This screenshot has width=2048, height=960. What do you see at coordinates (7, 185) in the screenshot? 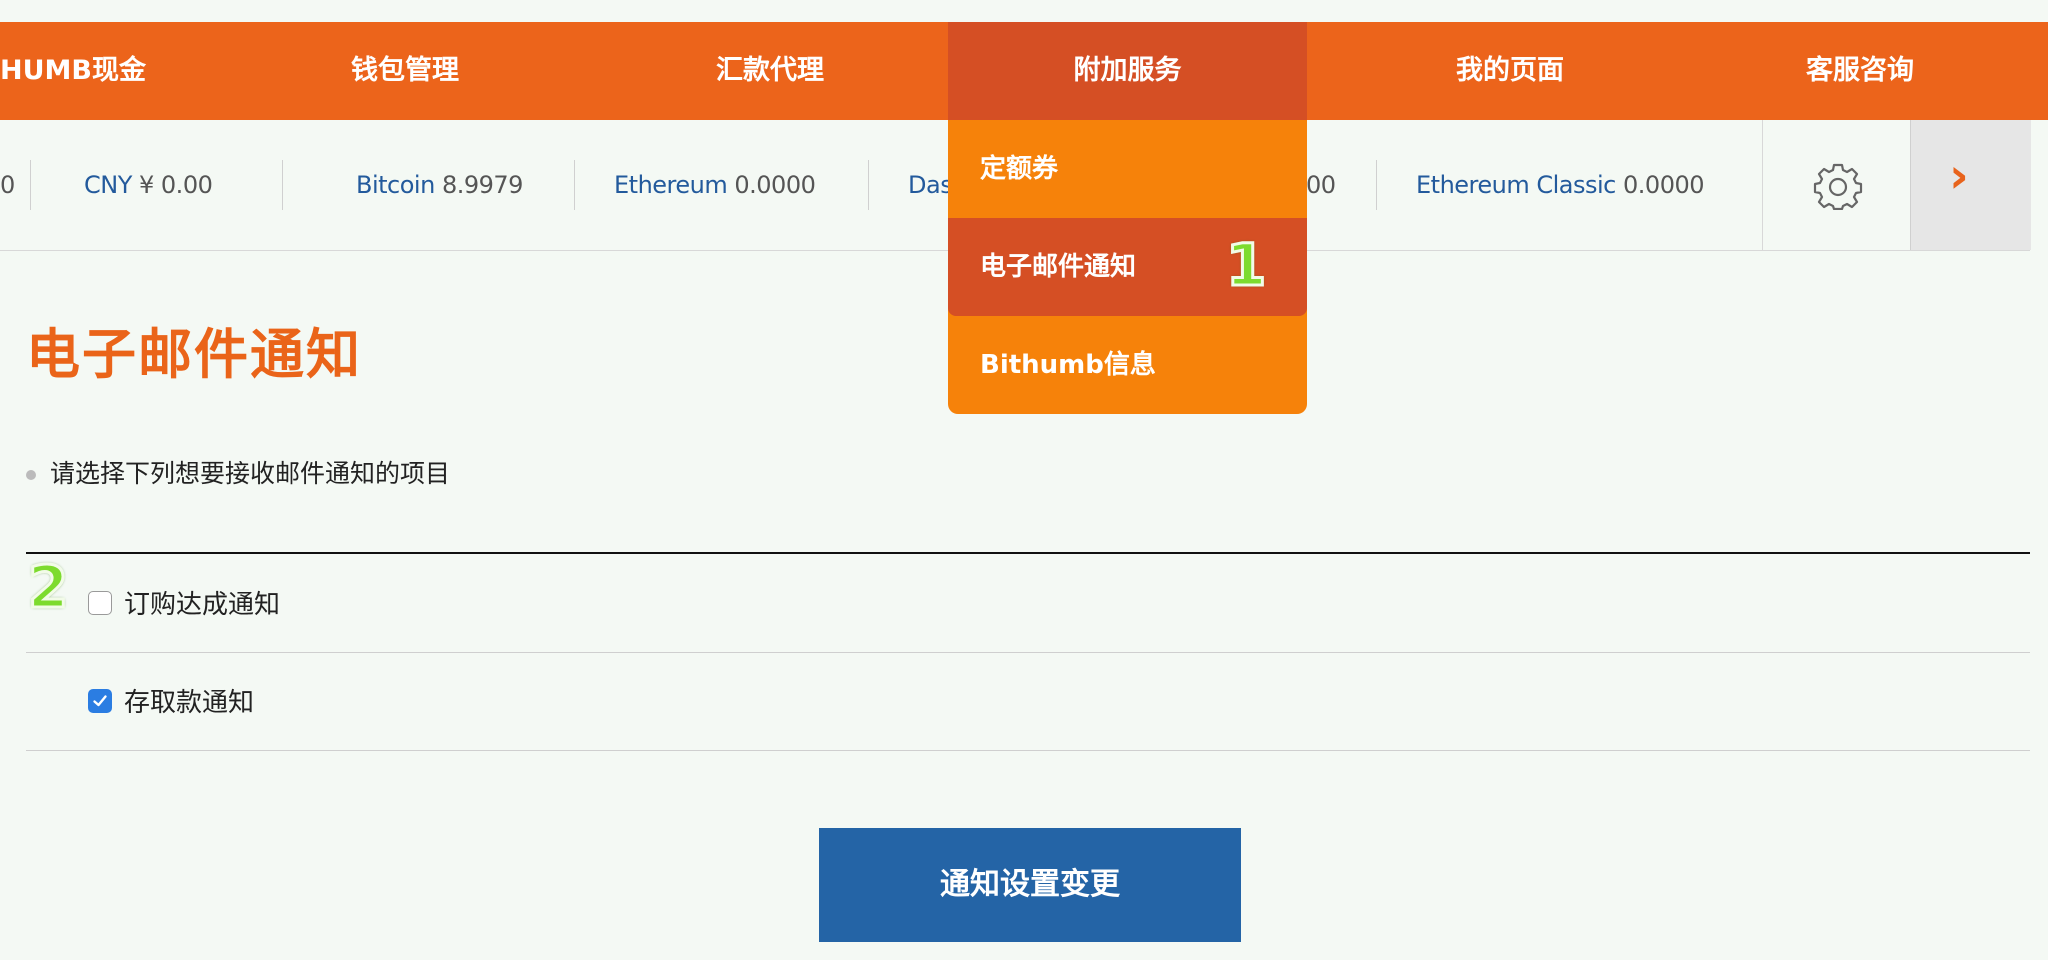
I see `ticker-partial: 0` at bounding box center [7, 185].